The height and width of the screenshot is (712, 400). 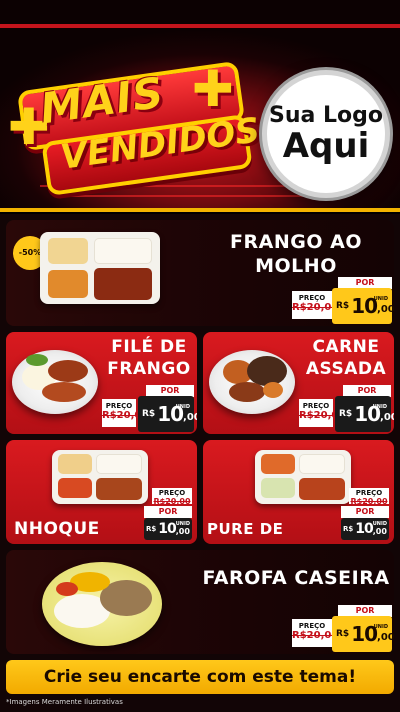 What do you see at coordinates (102, 603) in the screenshot?
I see `farofa-caseira-image` at bounding box center [102, 603].